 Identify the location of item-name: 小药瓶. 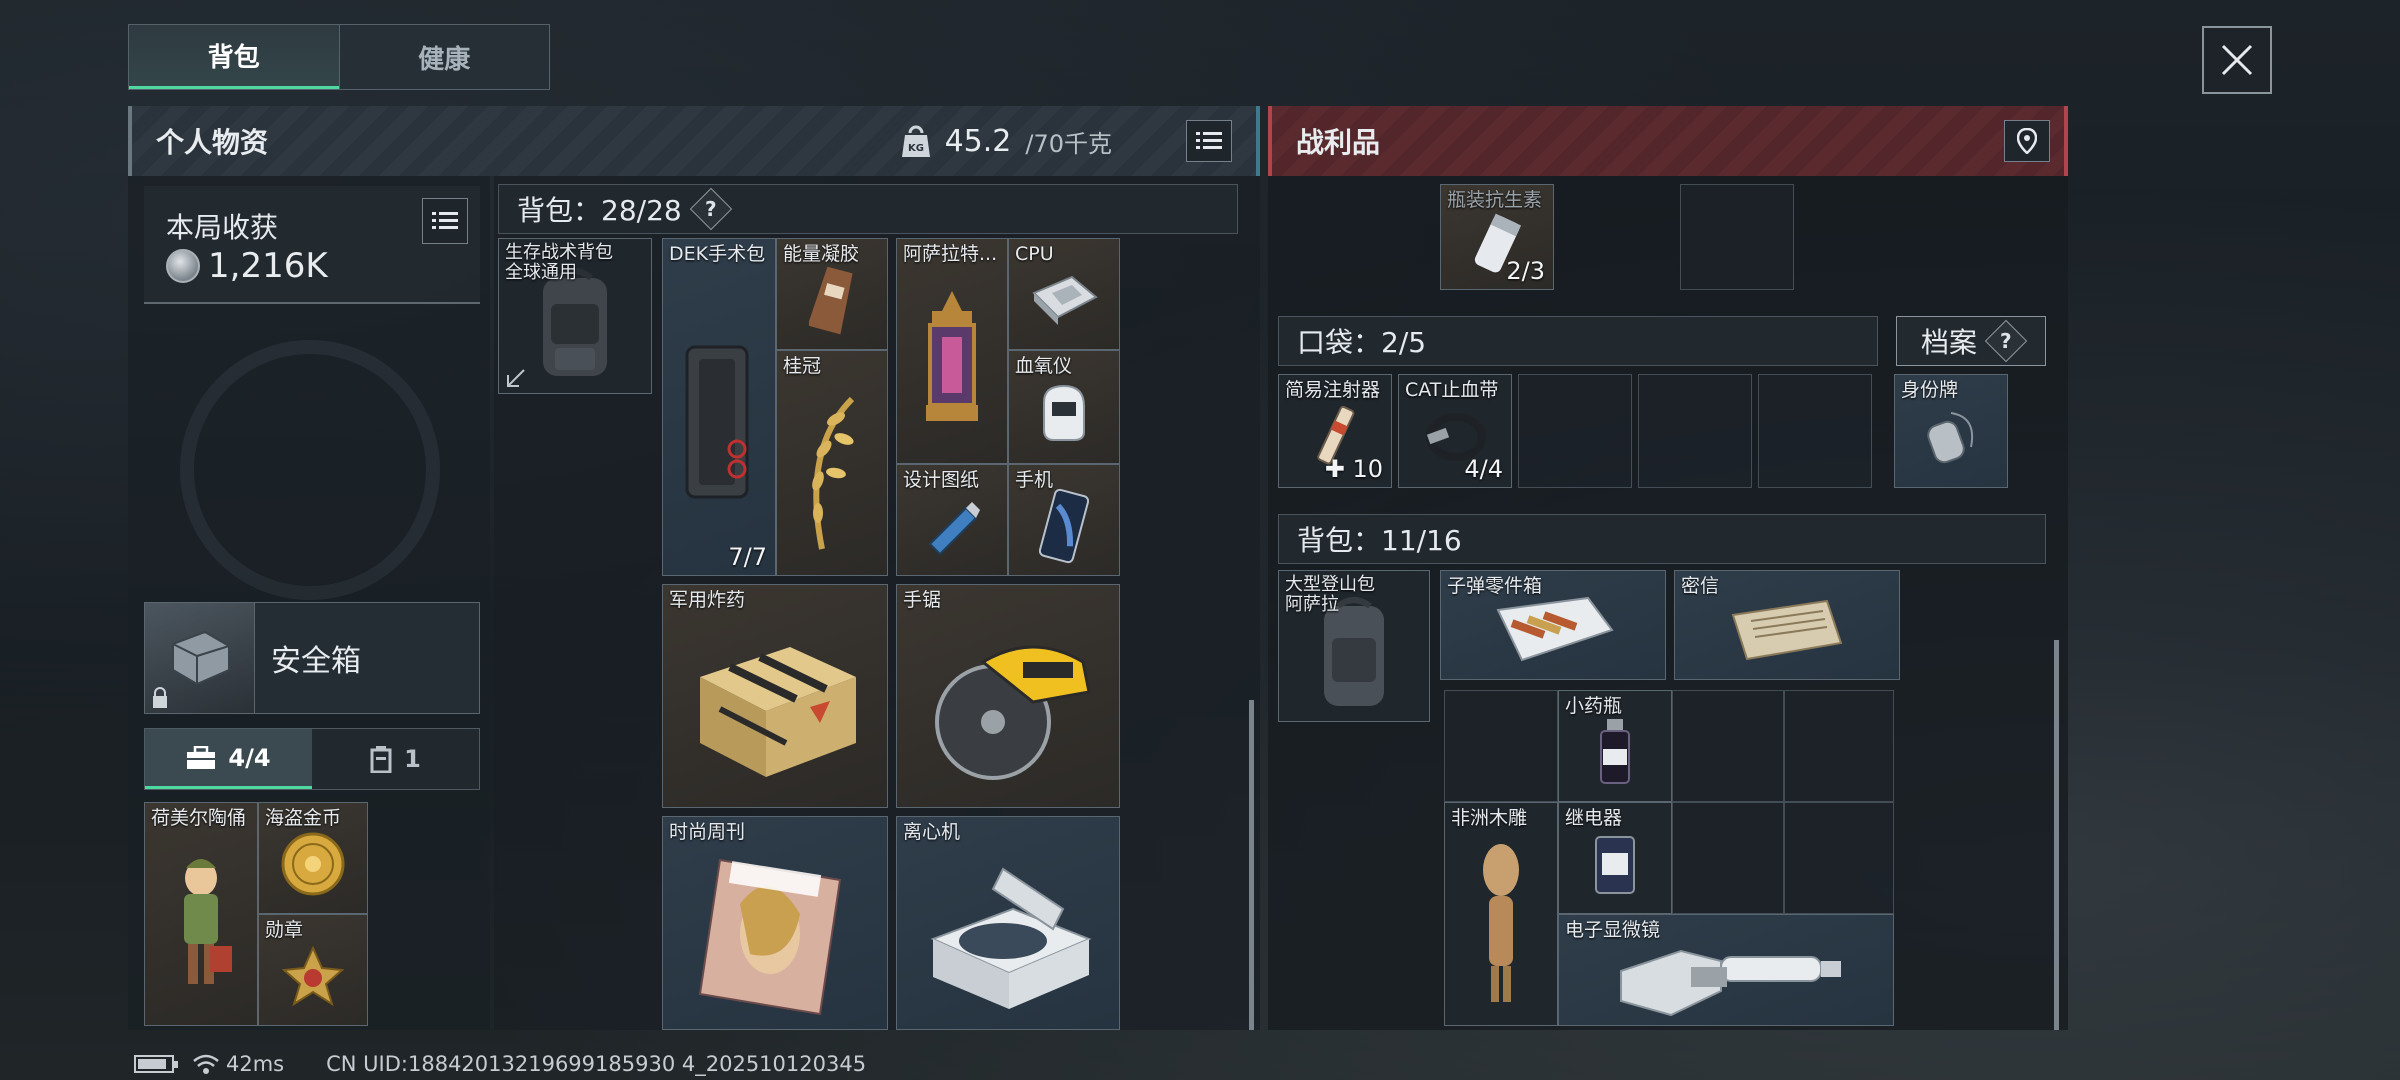
(1594, 706).